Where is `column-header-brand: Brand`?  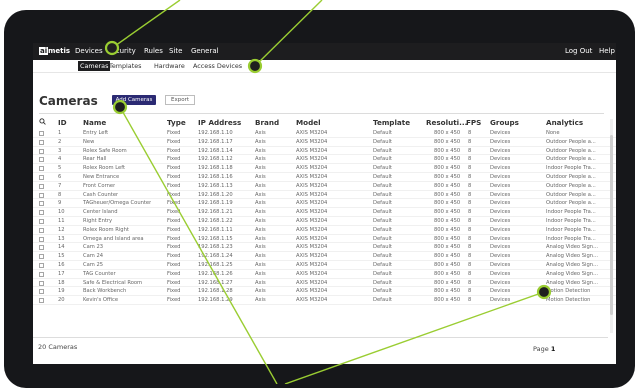
column-header-brand: Brand is located at coordinates (267, 122).